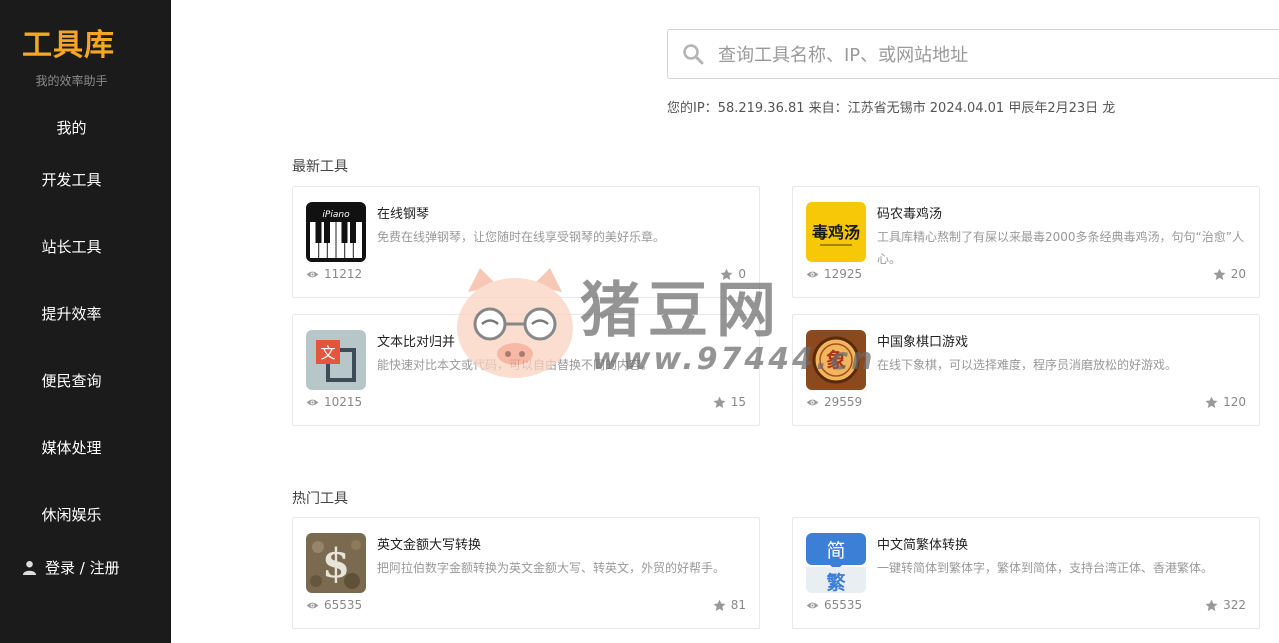 The image size is (1279, 643). What do you see at coordinates (551, 568) in the screenshot?
I see `card-desc: 把阿拉伯数字金额转换为英文金额大写、转英文，外贸的好帮手。` at bounding box center [551, 568].